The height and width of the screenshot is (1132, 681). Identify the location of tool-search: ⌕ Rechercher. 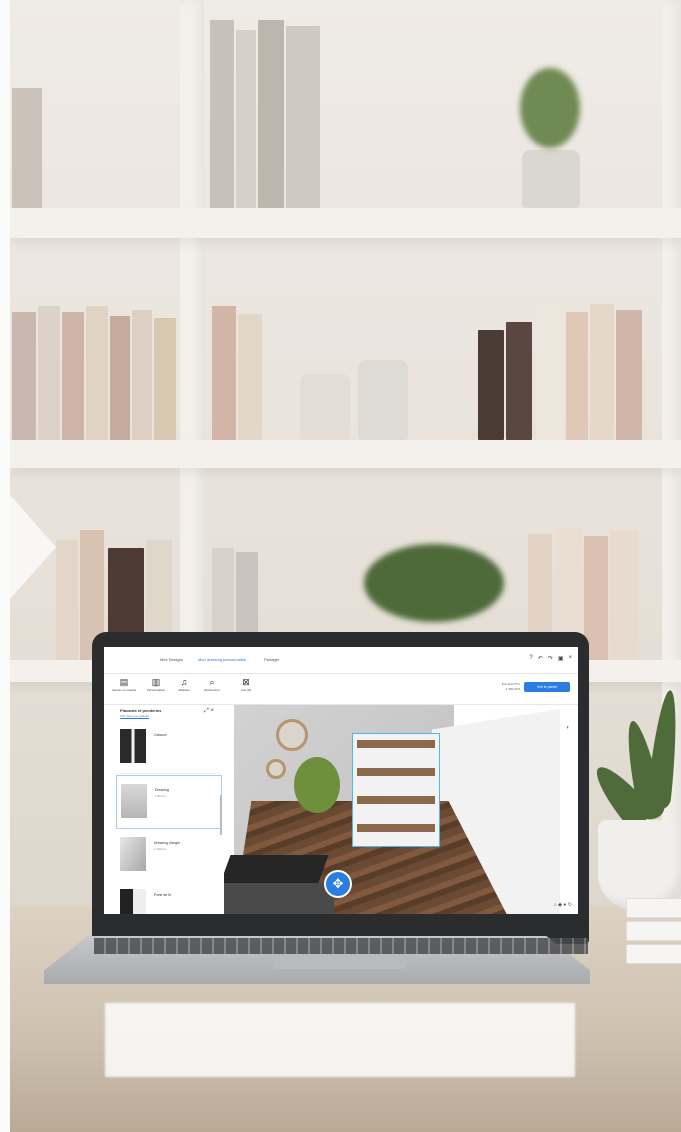
(212, 684).